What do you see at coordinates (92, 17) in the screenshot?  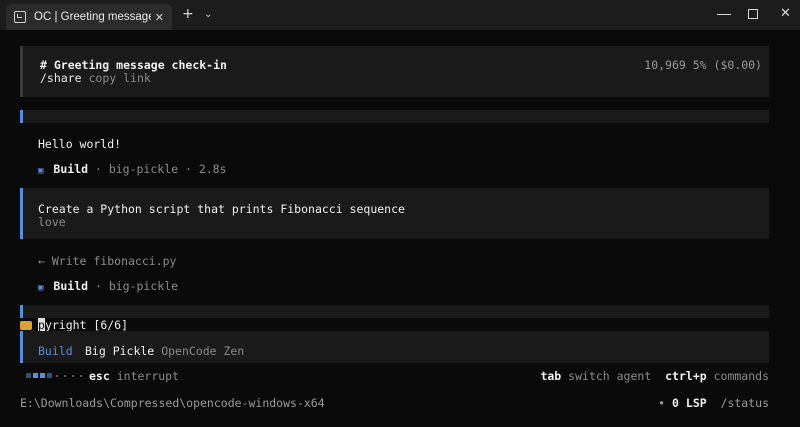 I see `tab-title: OC | Greeting message check-` at bounding box center [92, 17].